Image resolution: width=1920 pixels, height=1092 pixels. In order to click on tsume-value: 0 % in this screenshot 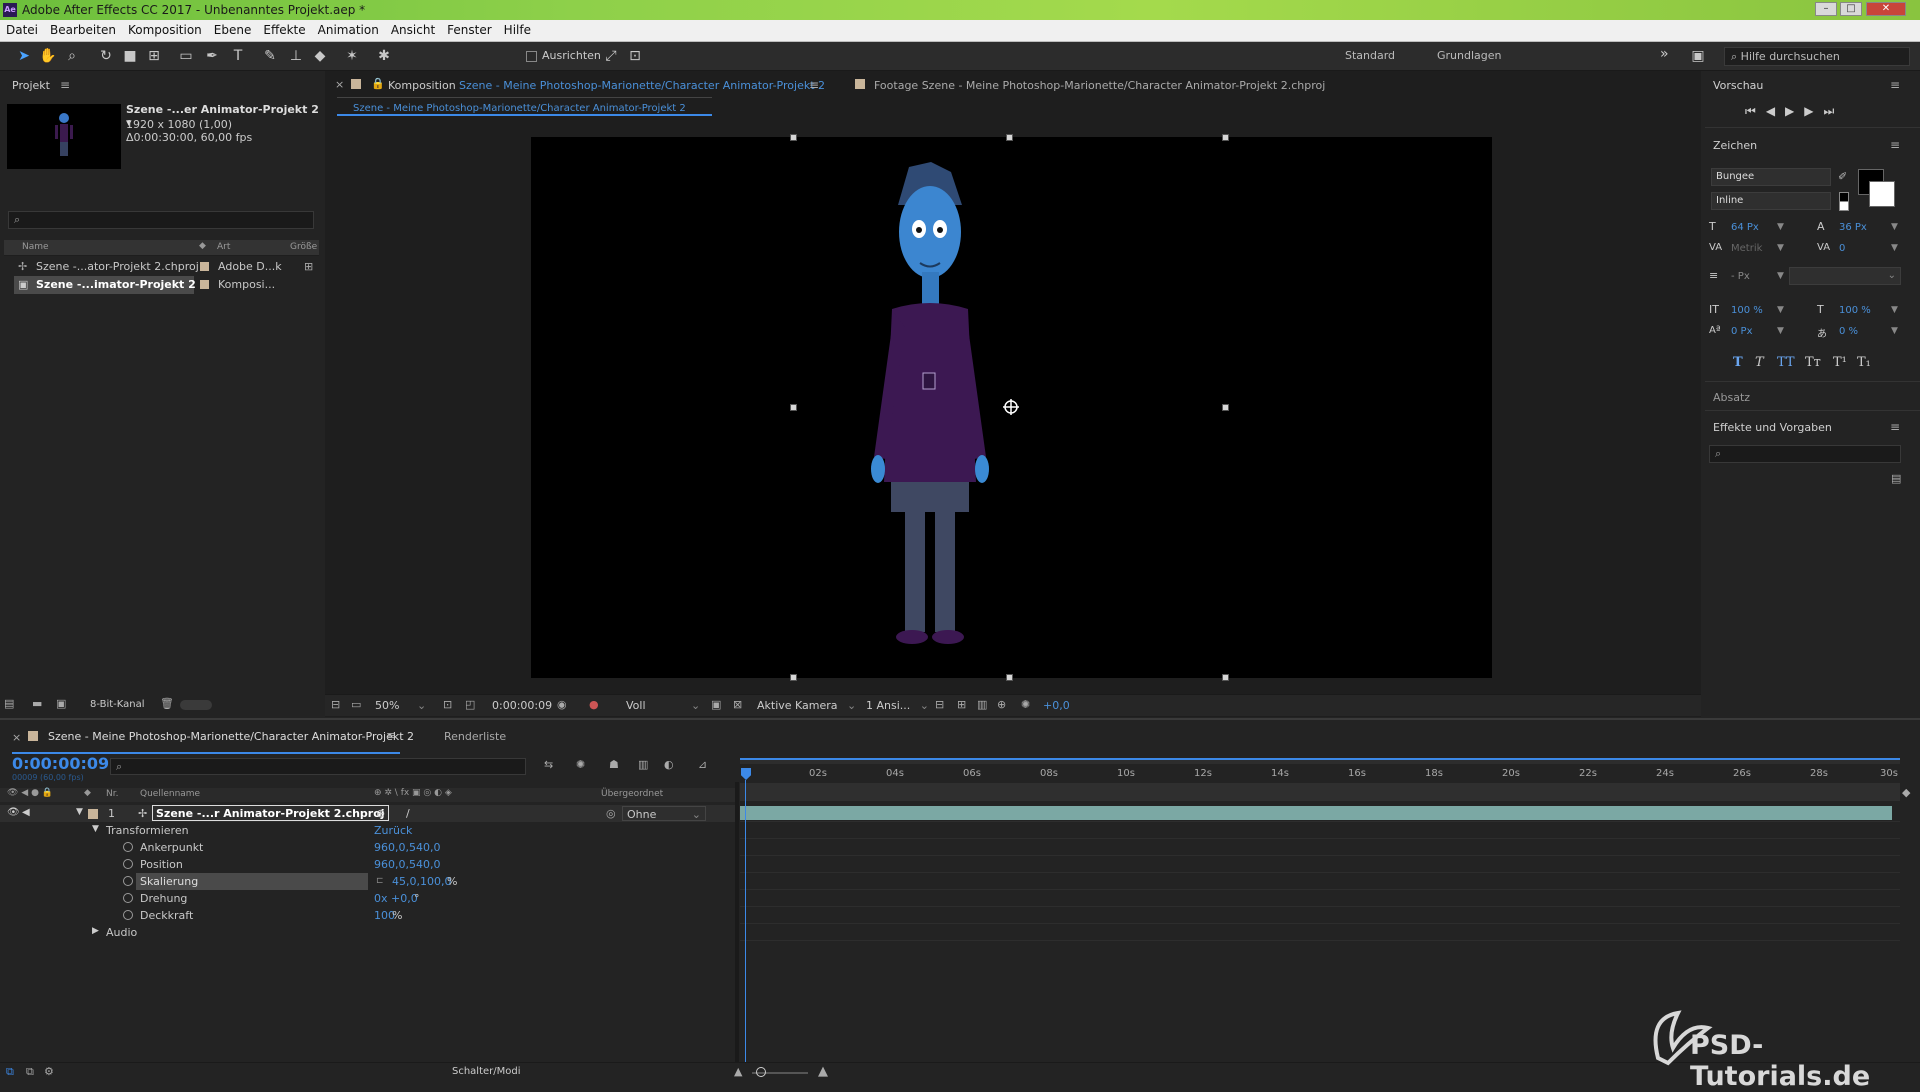, I will do `click(1848, 331)`.